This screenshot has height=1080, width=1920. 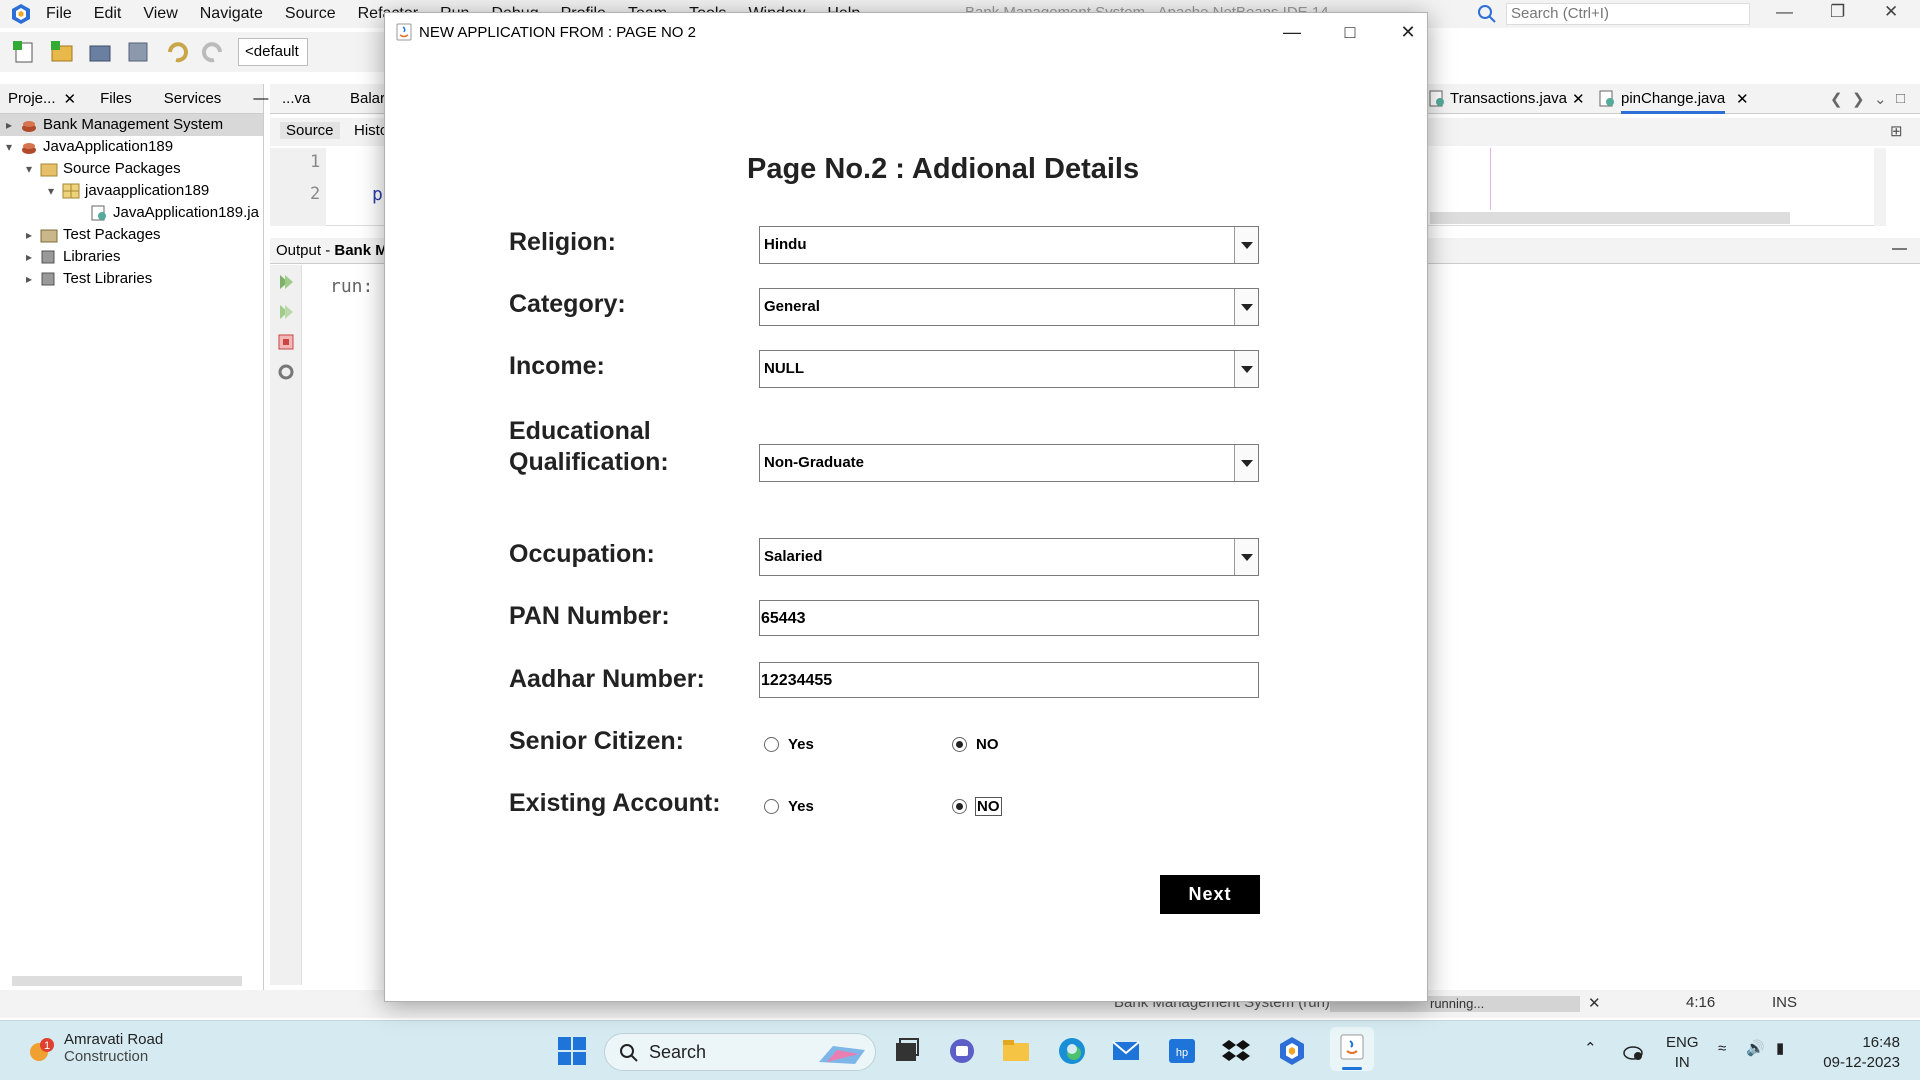 What do you see at coordinates (42, 1051) in the screenshot?
I see `weather-alert-icon: 1` at bounding box center [42, 1051].